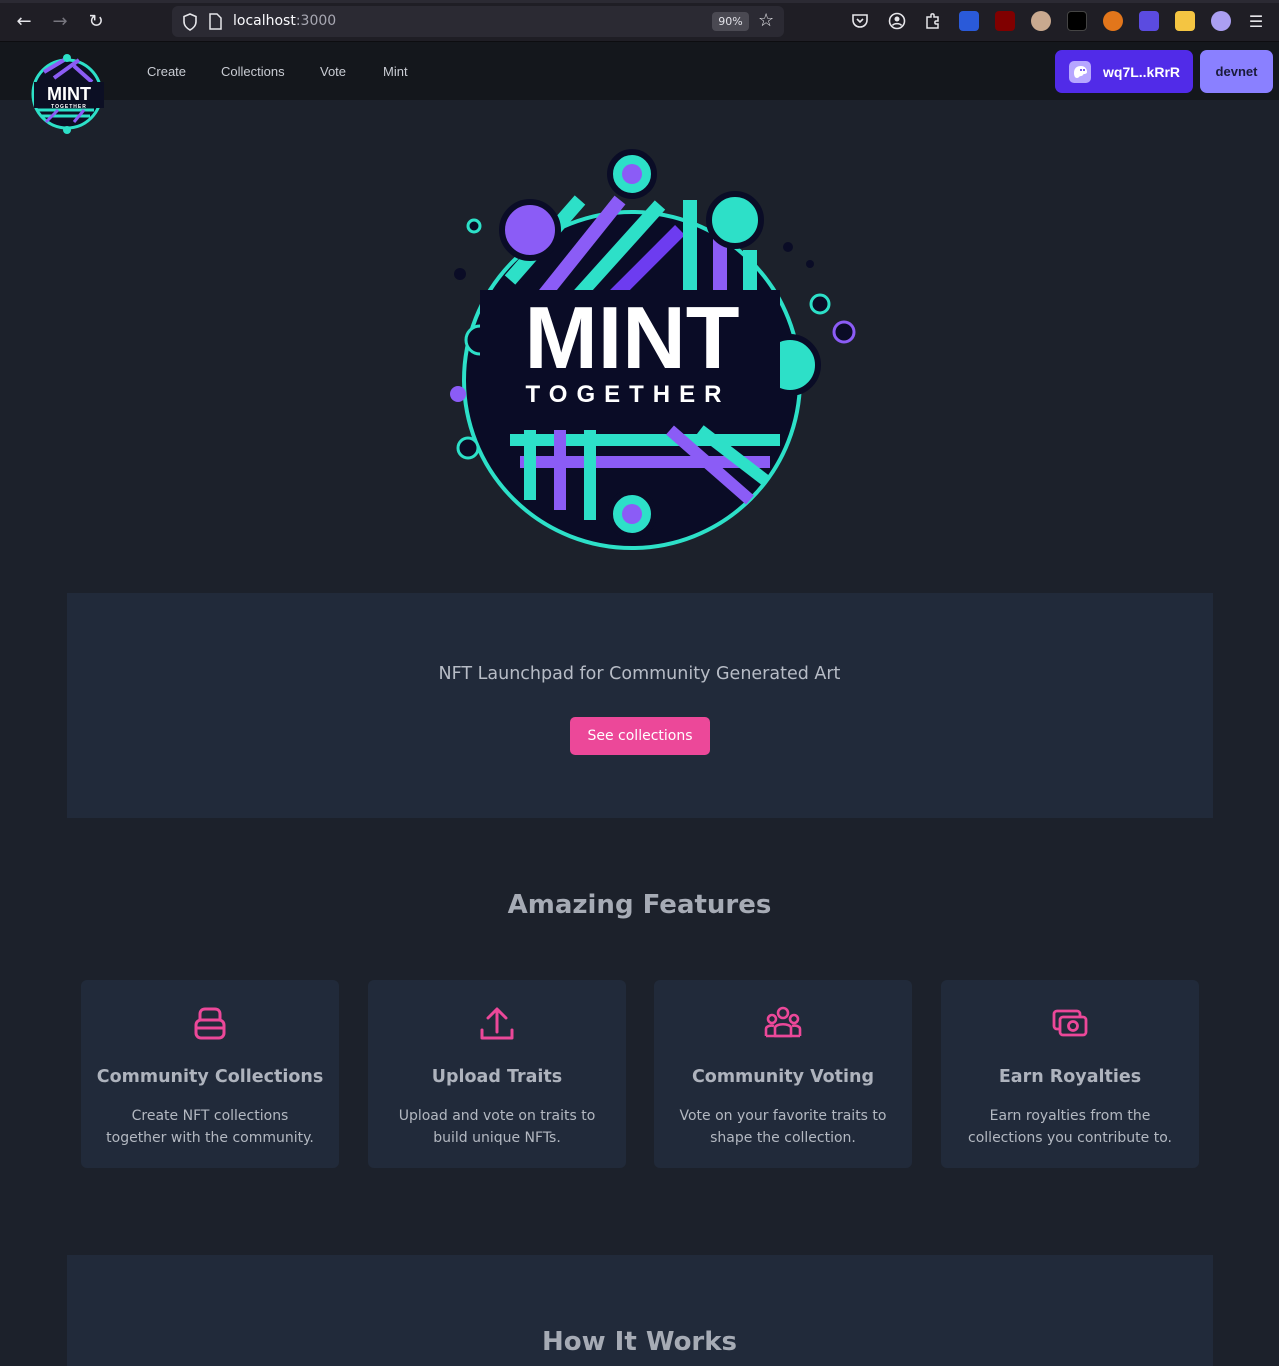 The width and height of the screenshot is (1279, 1366). What do you see at coordinates (1221, 21) in the screenshot?
I see `phantom-icon` at bounding box center [1221, 21].